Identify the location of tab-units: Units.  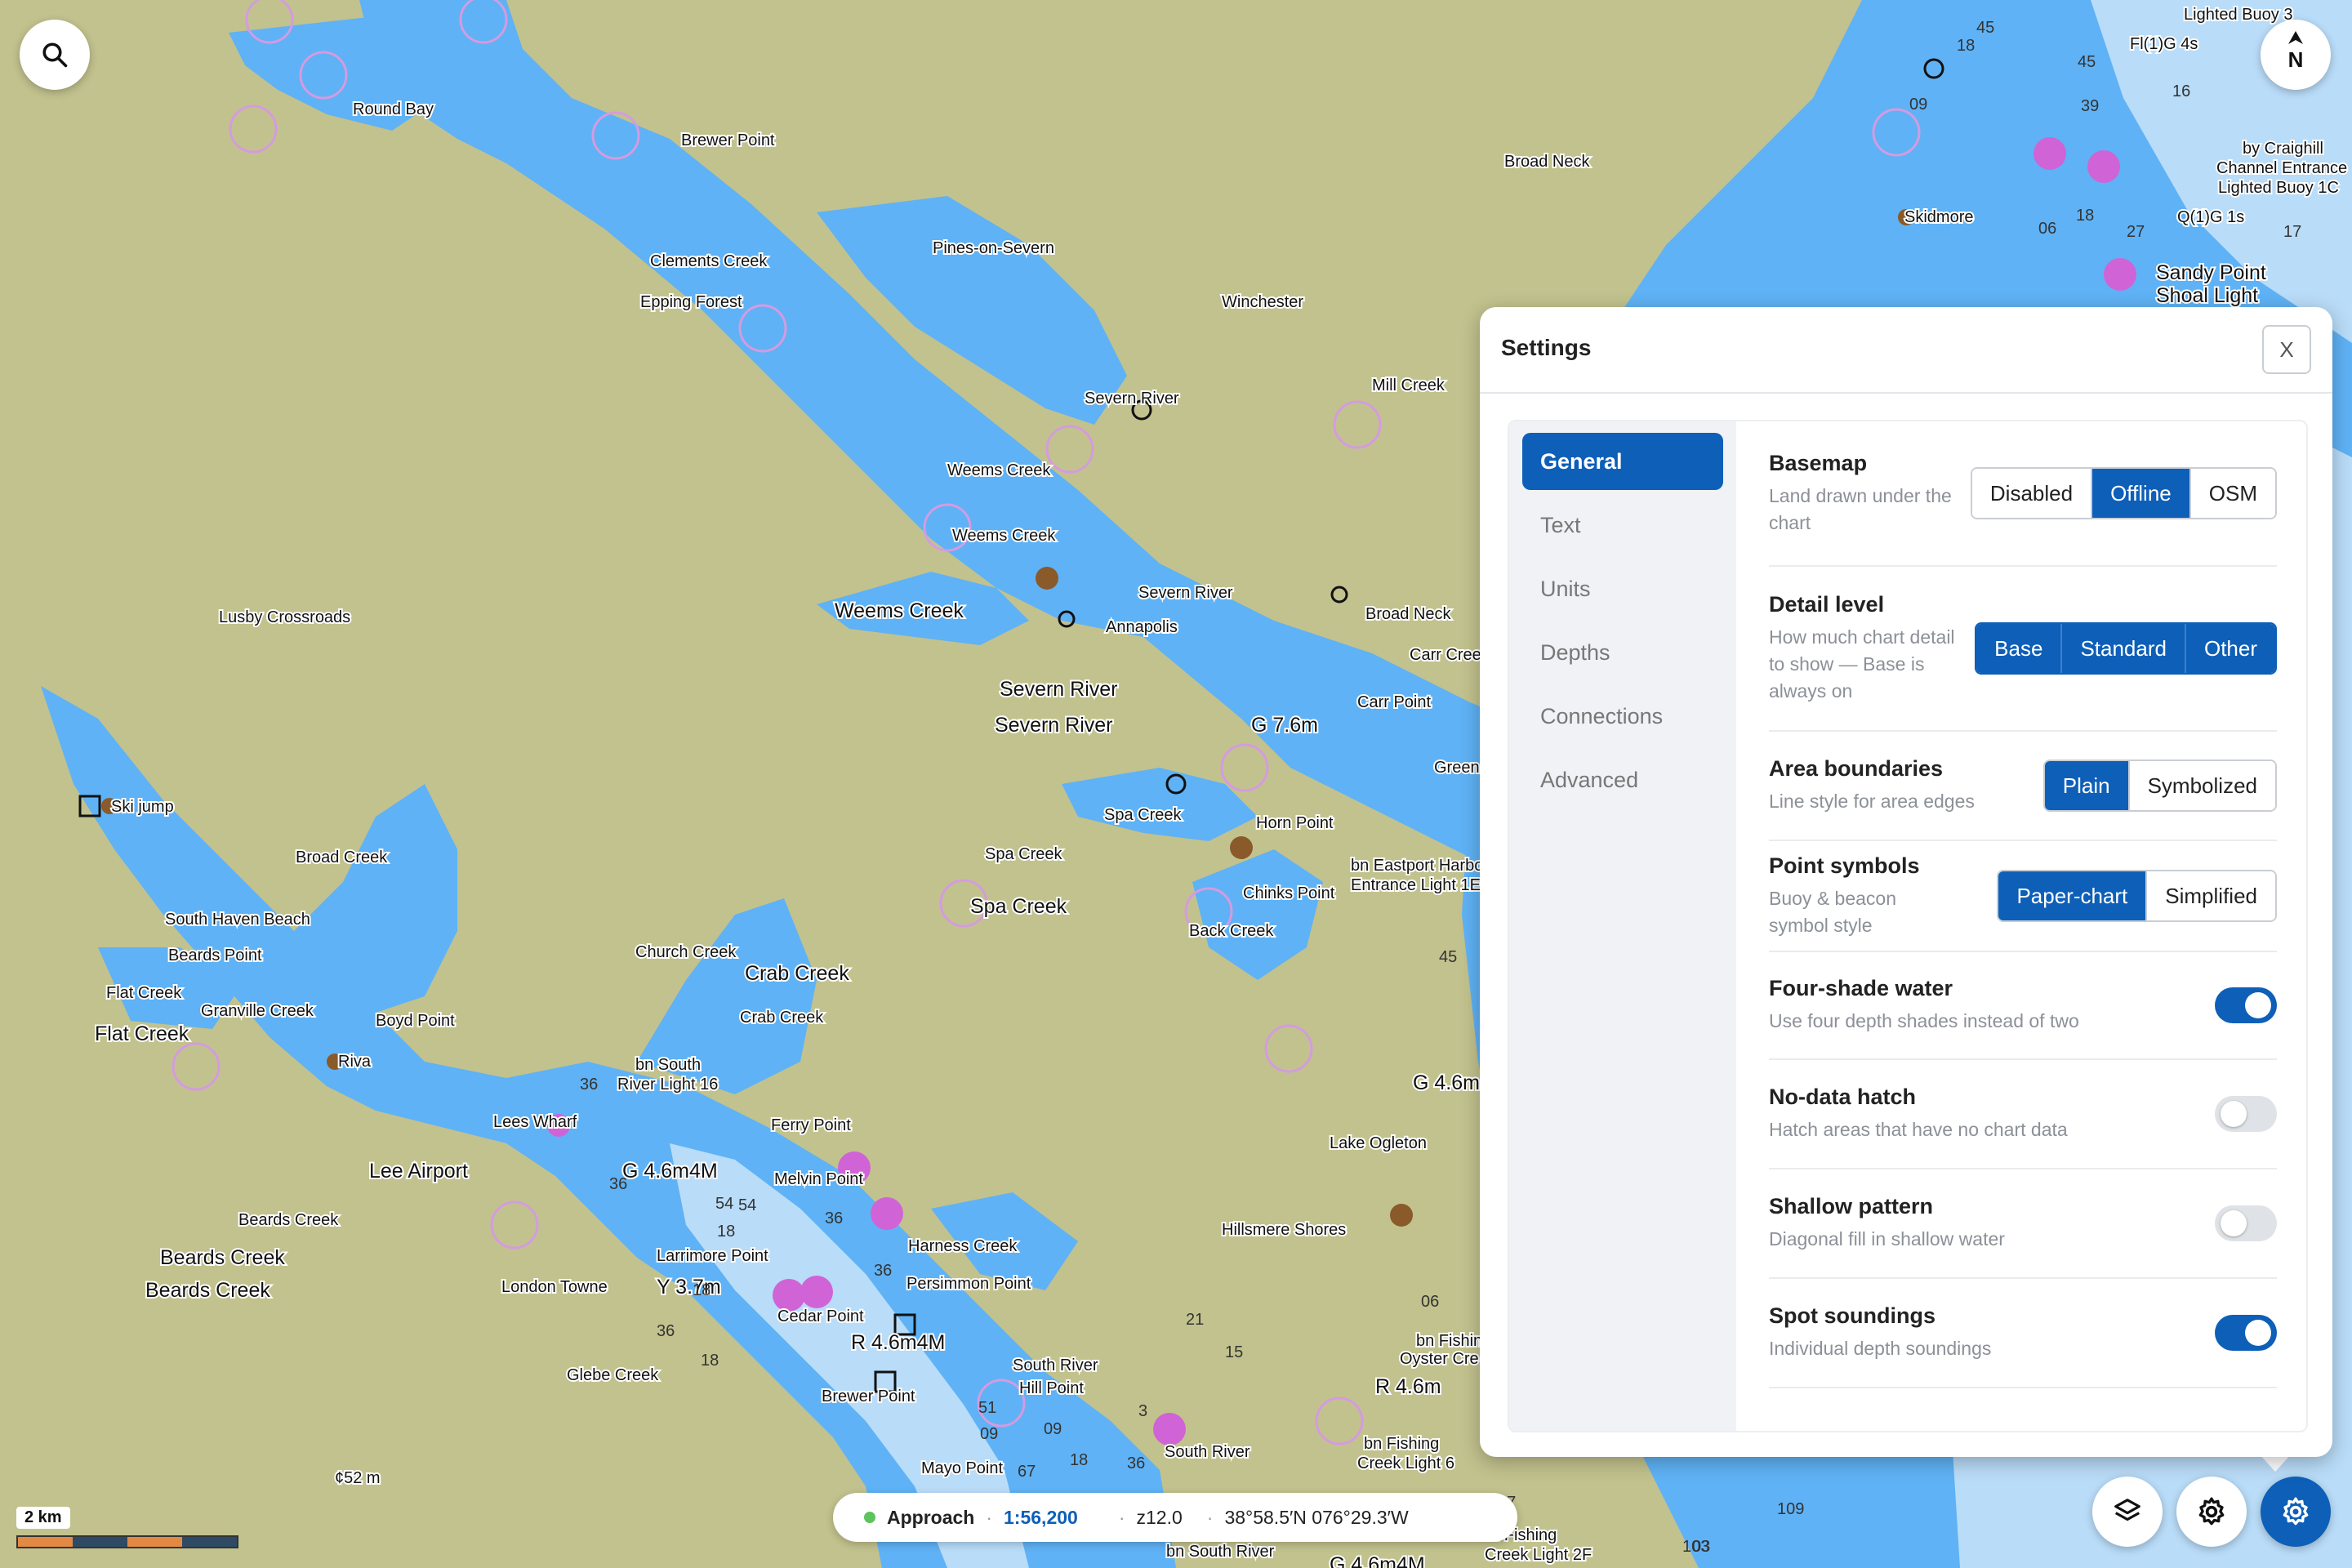
(1622, 588).